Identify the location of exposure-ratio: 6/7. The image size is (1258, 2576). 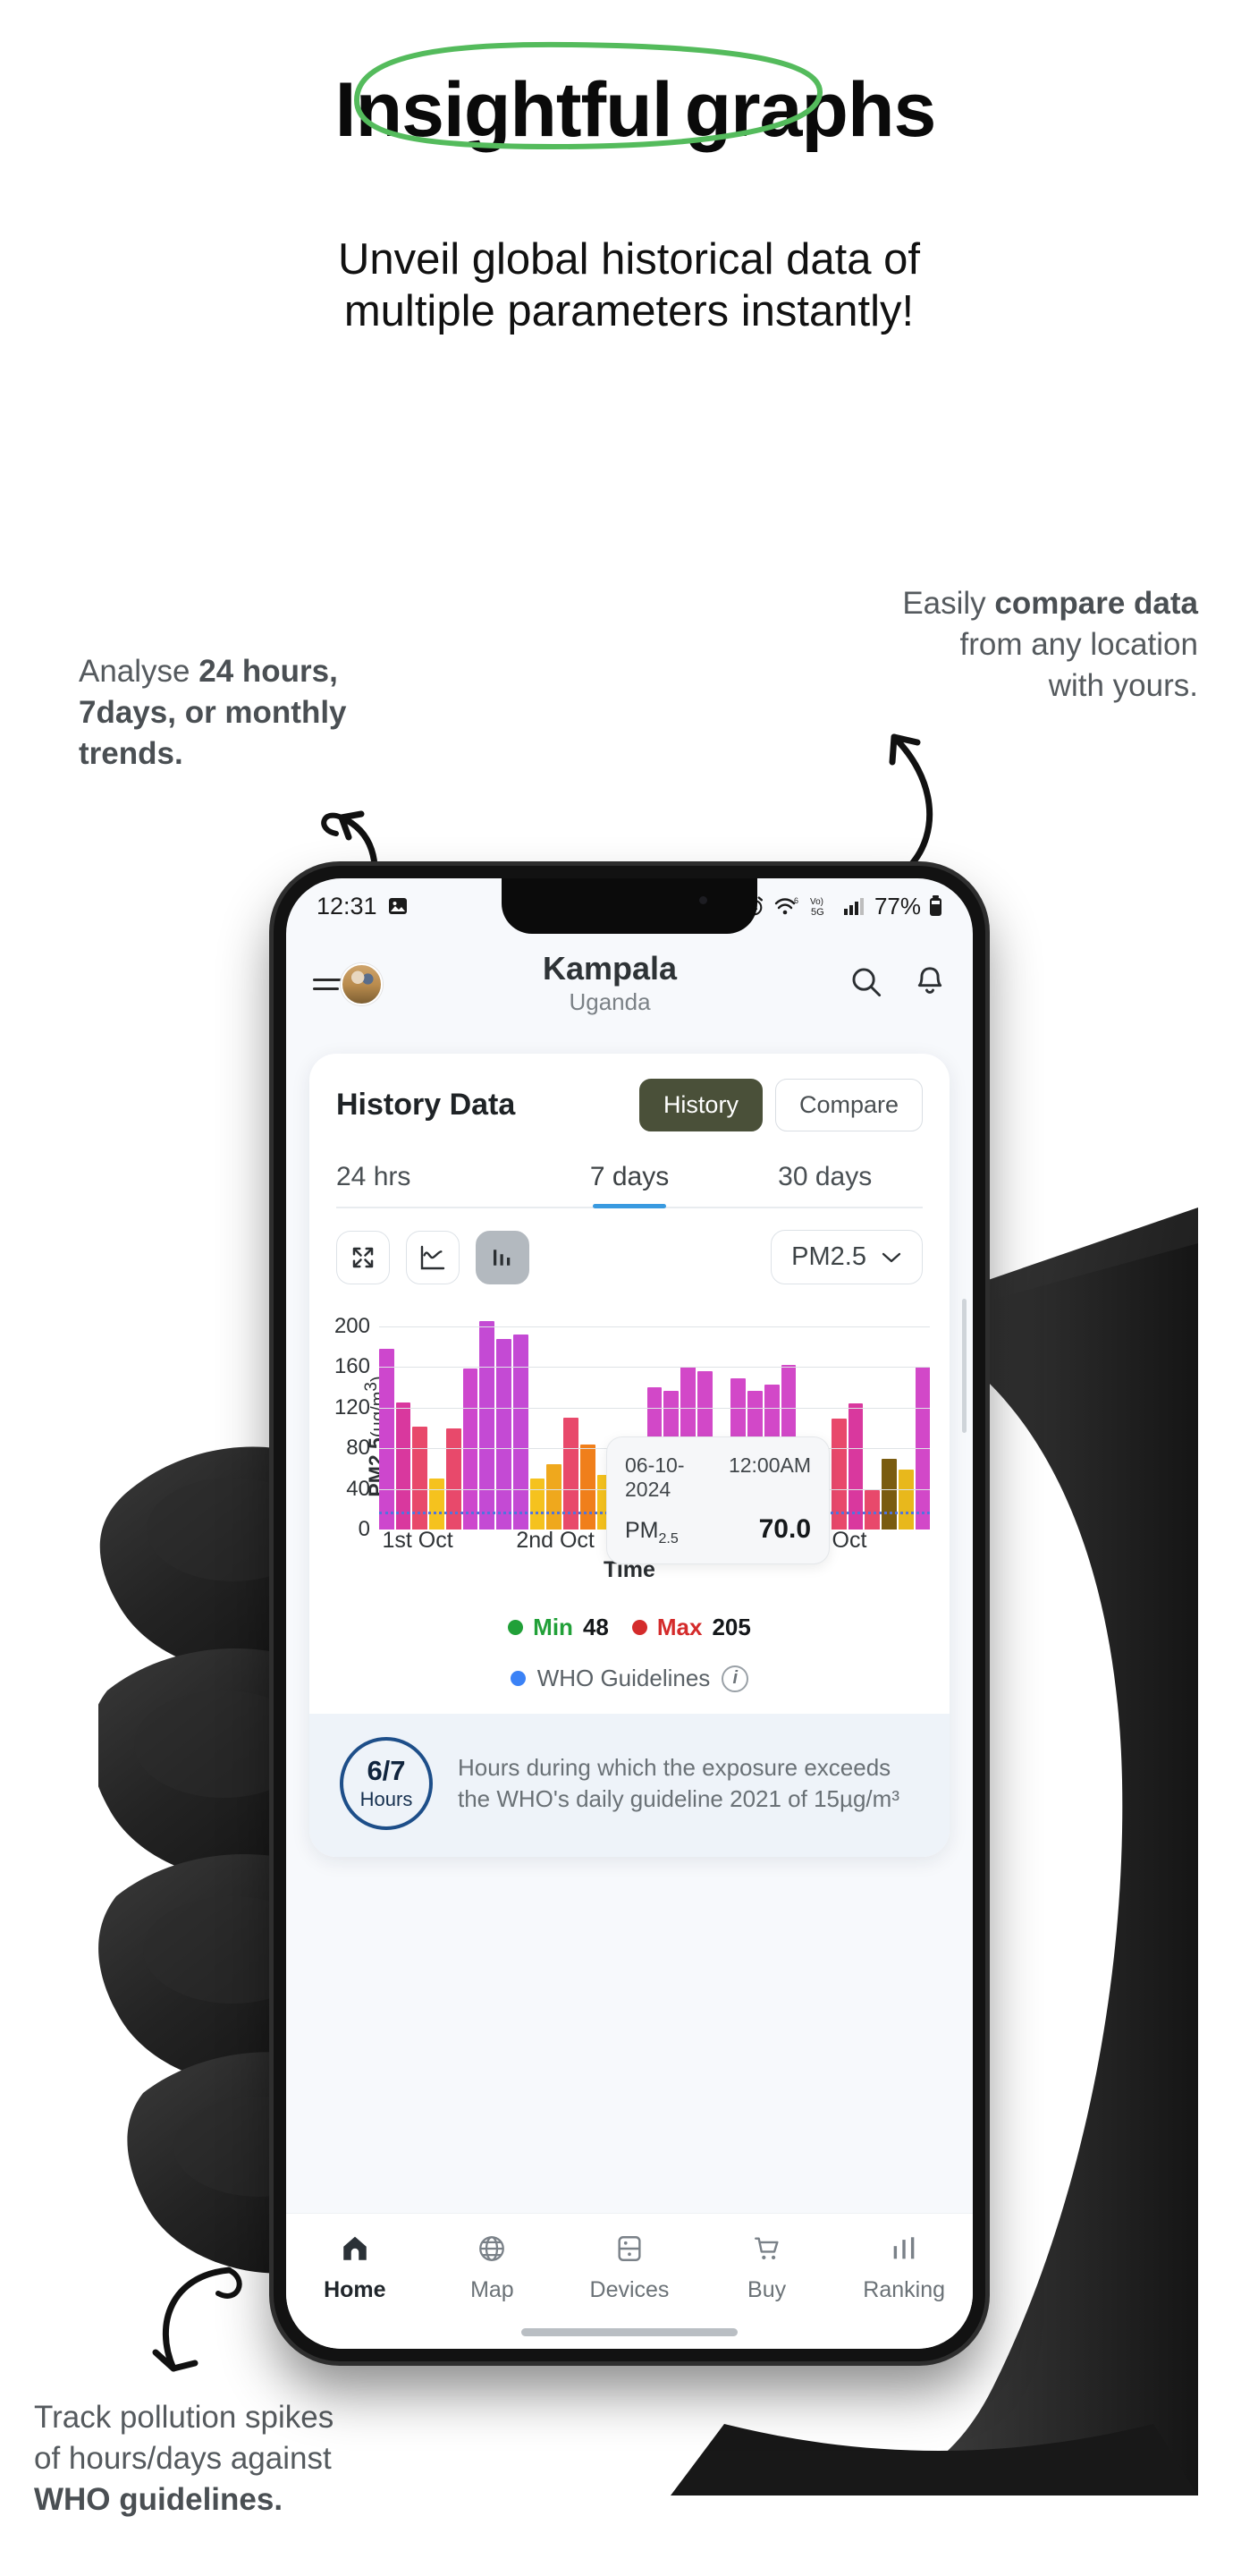
(386, 1770).